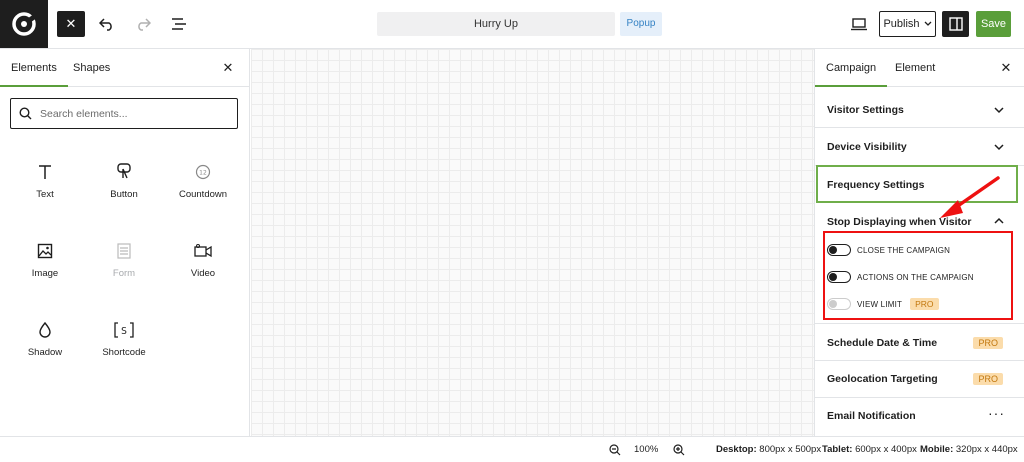 The image size is (1024, 462). Describe the element at coordinates (124, 273) in the screenshot. I see `element-label: Form` at that location.